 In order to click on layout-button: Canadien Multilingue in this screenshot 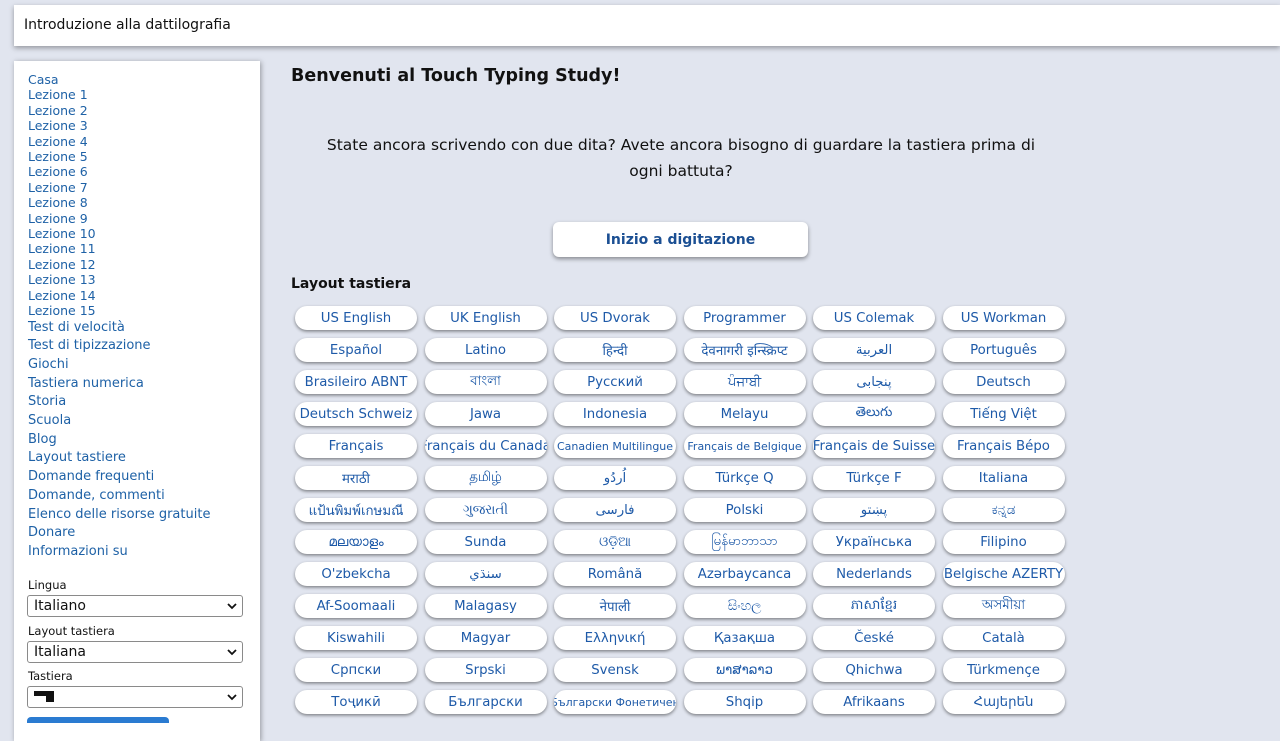, I will do `click(615, 446)`.